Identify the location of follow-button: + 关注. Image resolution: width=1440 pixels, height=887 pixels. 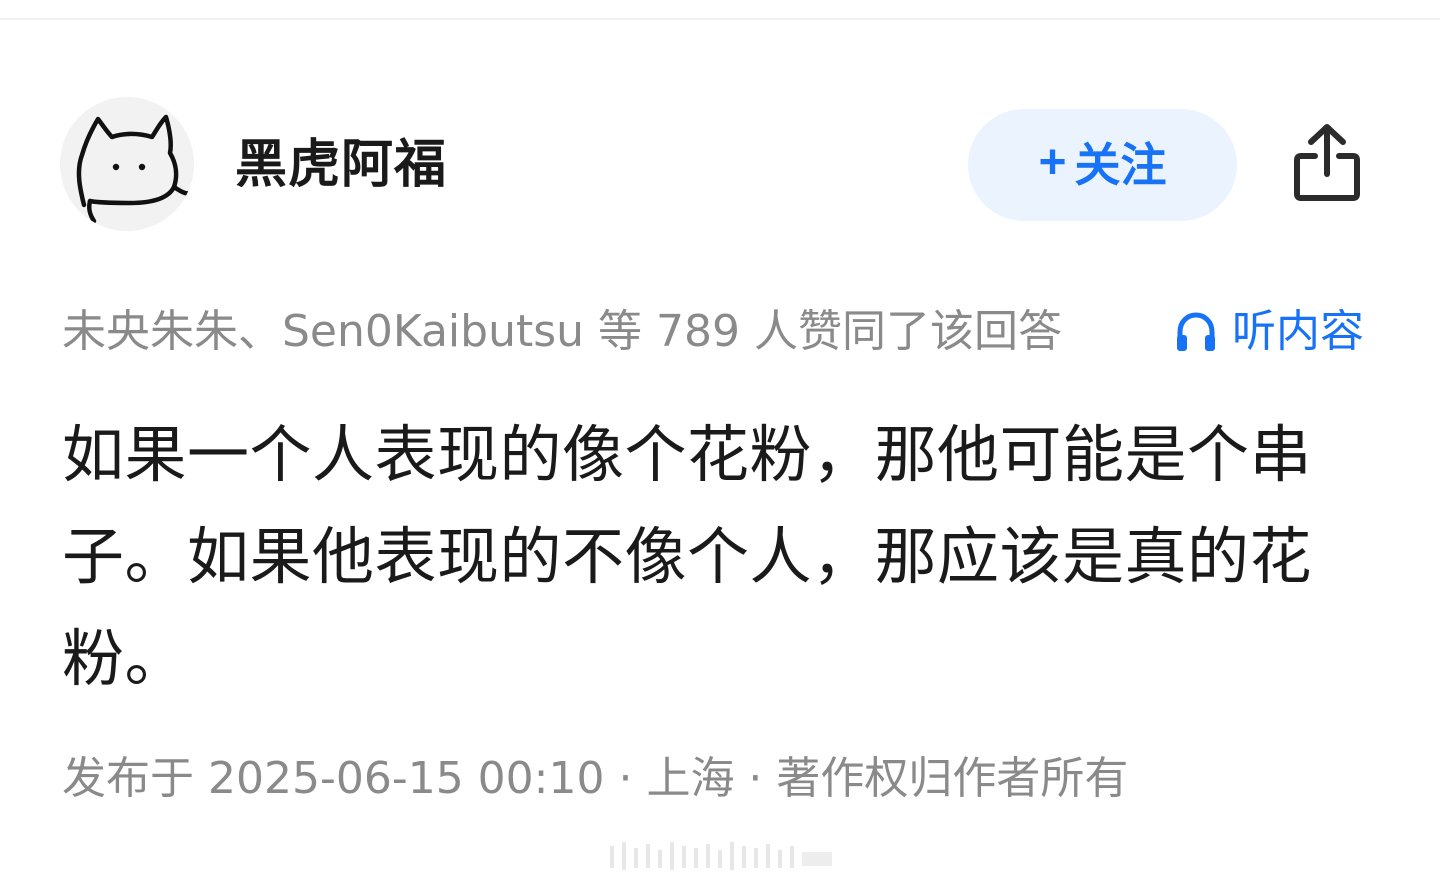
(1102, 165).